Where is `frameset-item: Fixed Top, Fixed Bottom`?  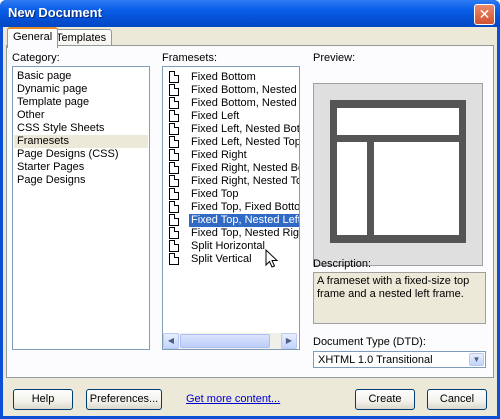 frameset-item: Fixed Top, Fixed Bottom is located at coordinates (232, 207).